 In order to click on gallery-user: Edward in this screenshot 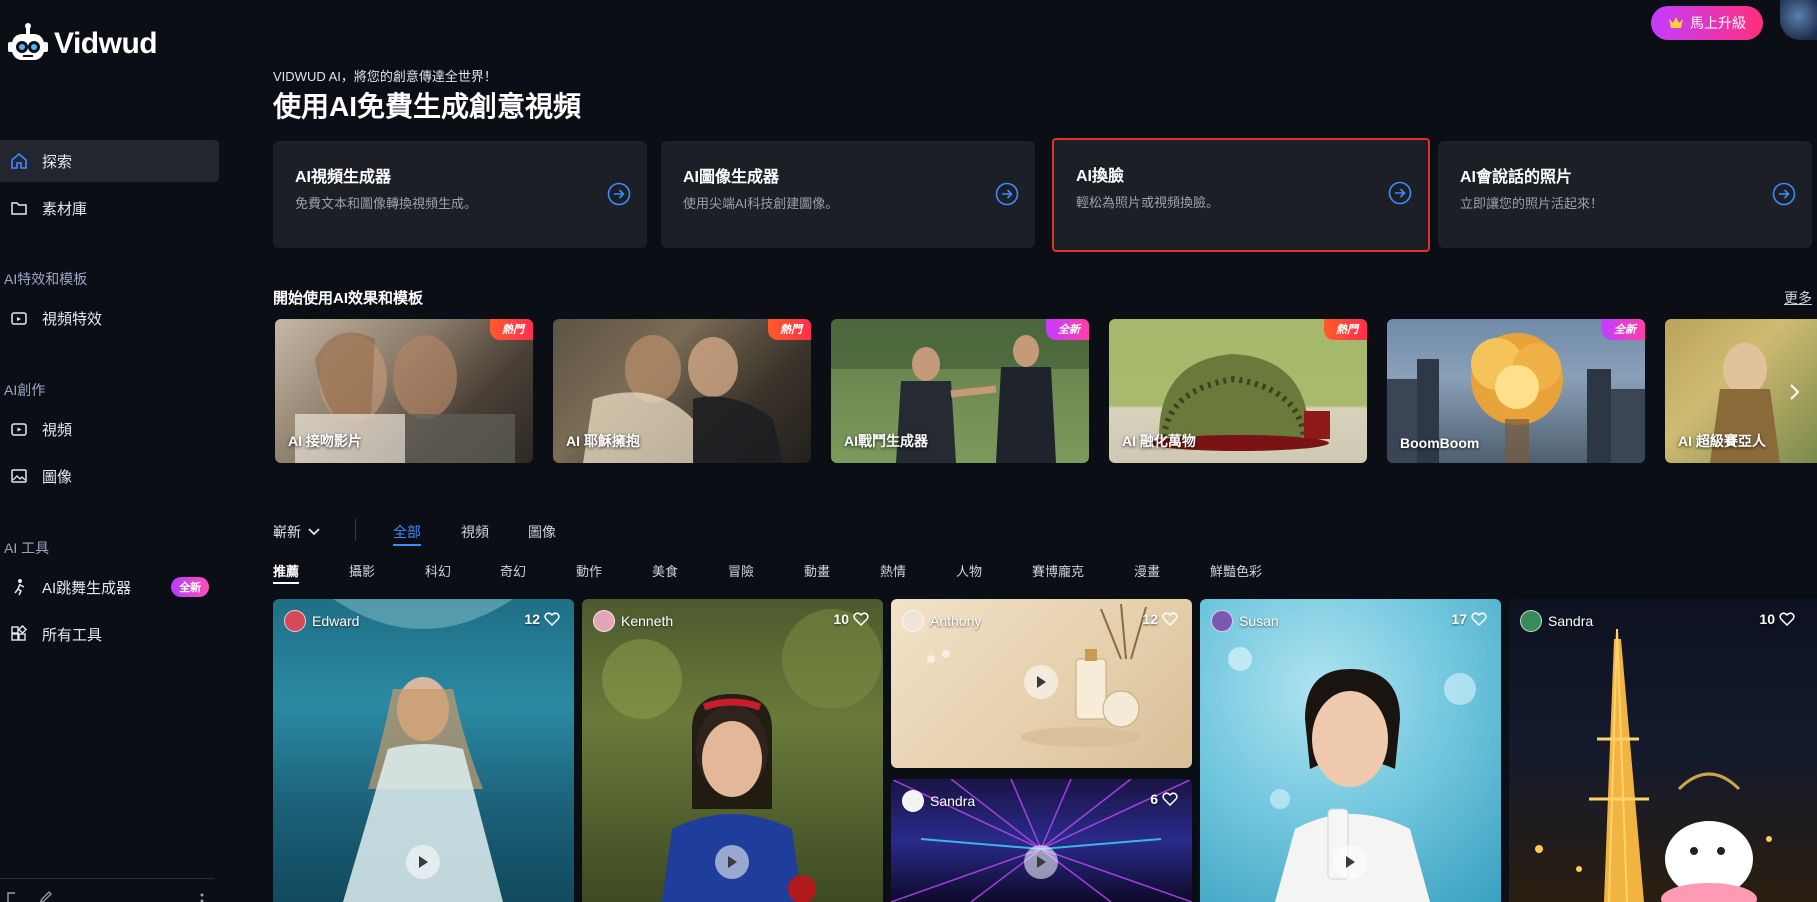, I will do `click(321, 621)`.